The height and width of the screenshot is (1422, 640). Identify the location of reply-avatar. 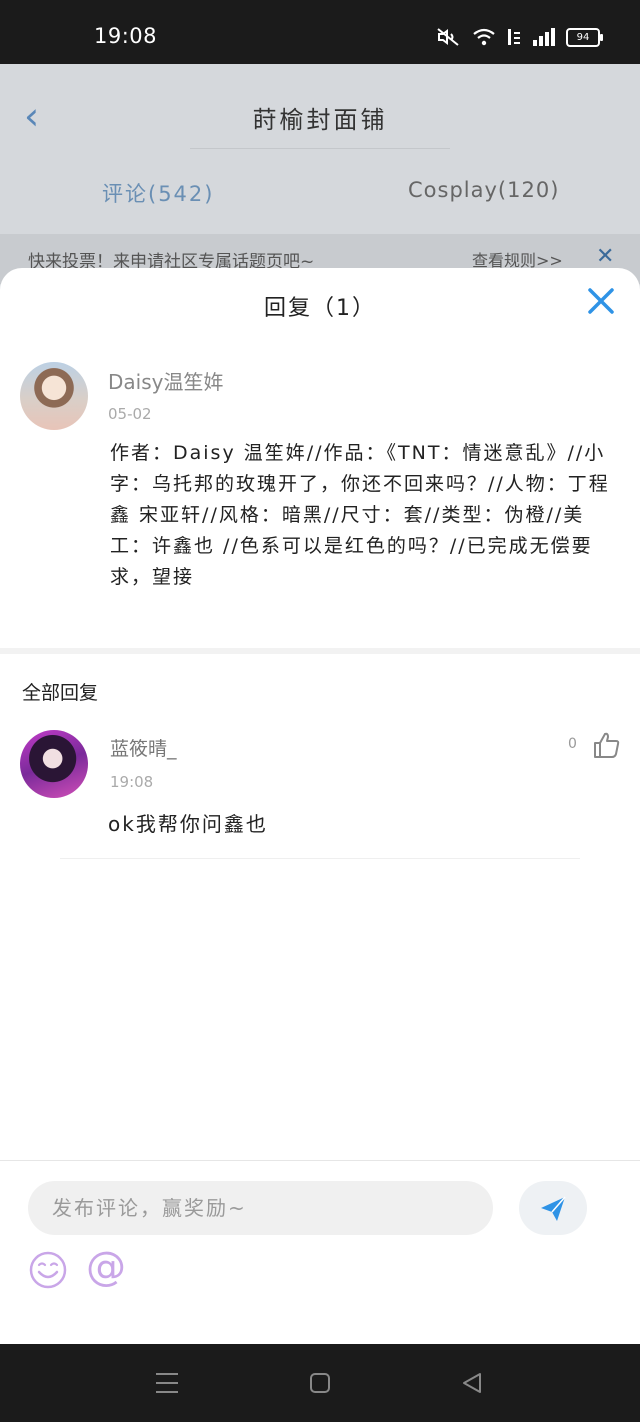
(54, 764).